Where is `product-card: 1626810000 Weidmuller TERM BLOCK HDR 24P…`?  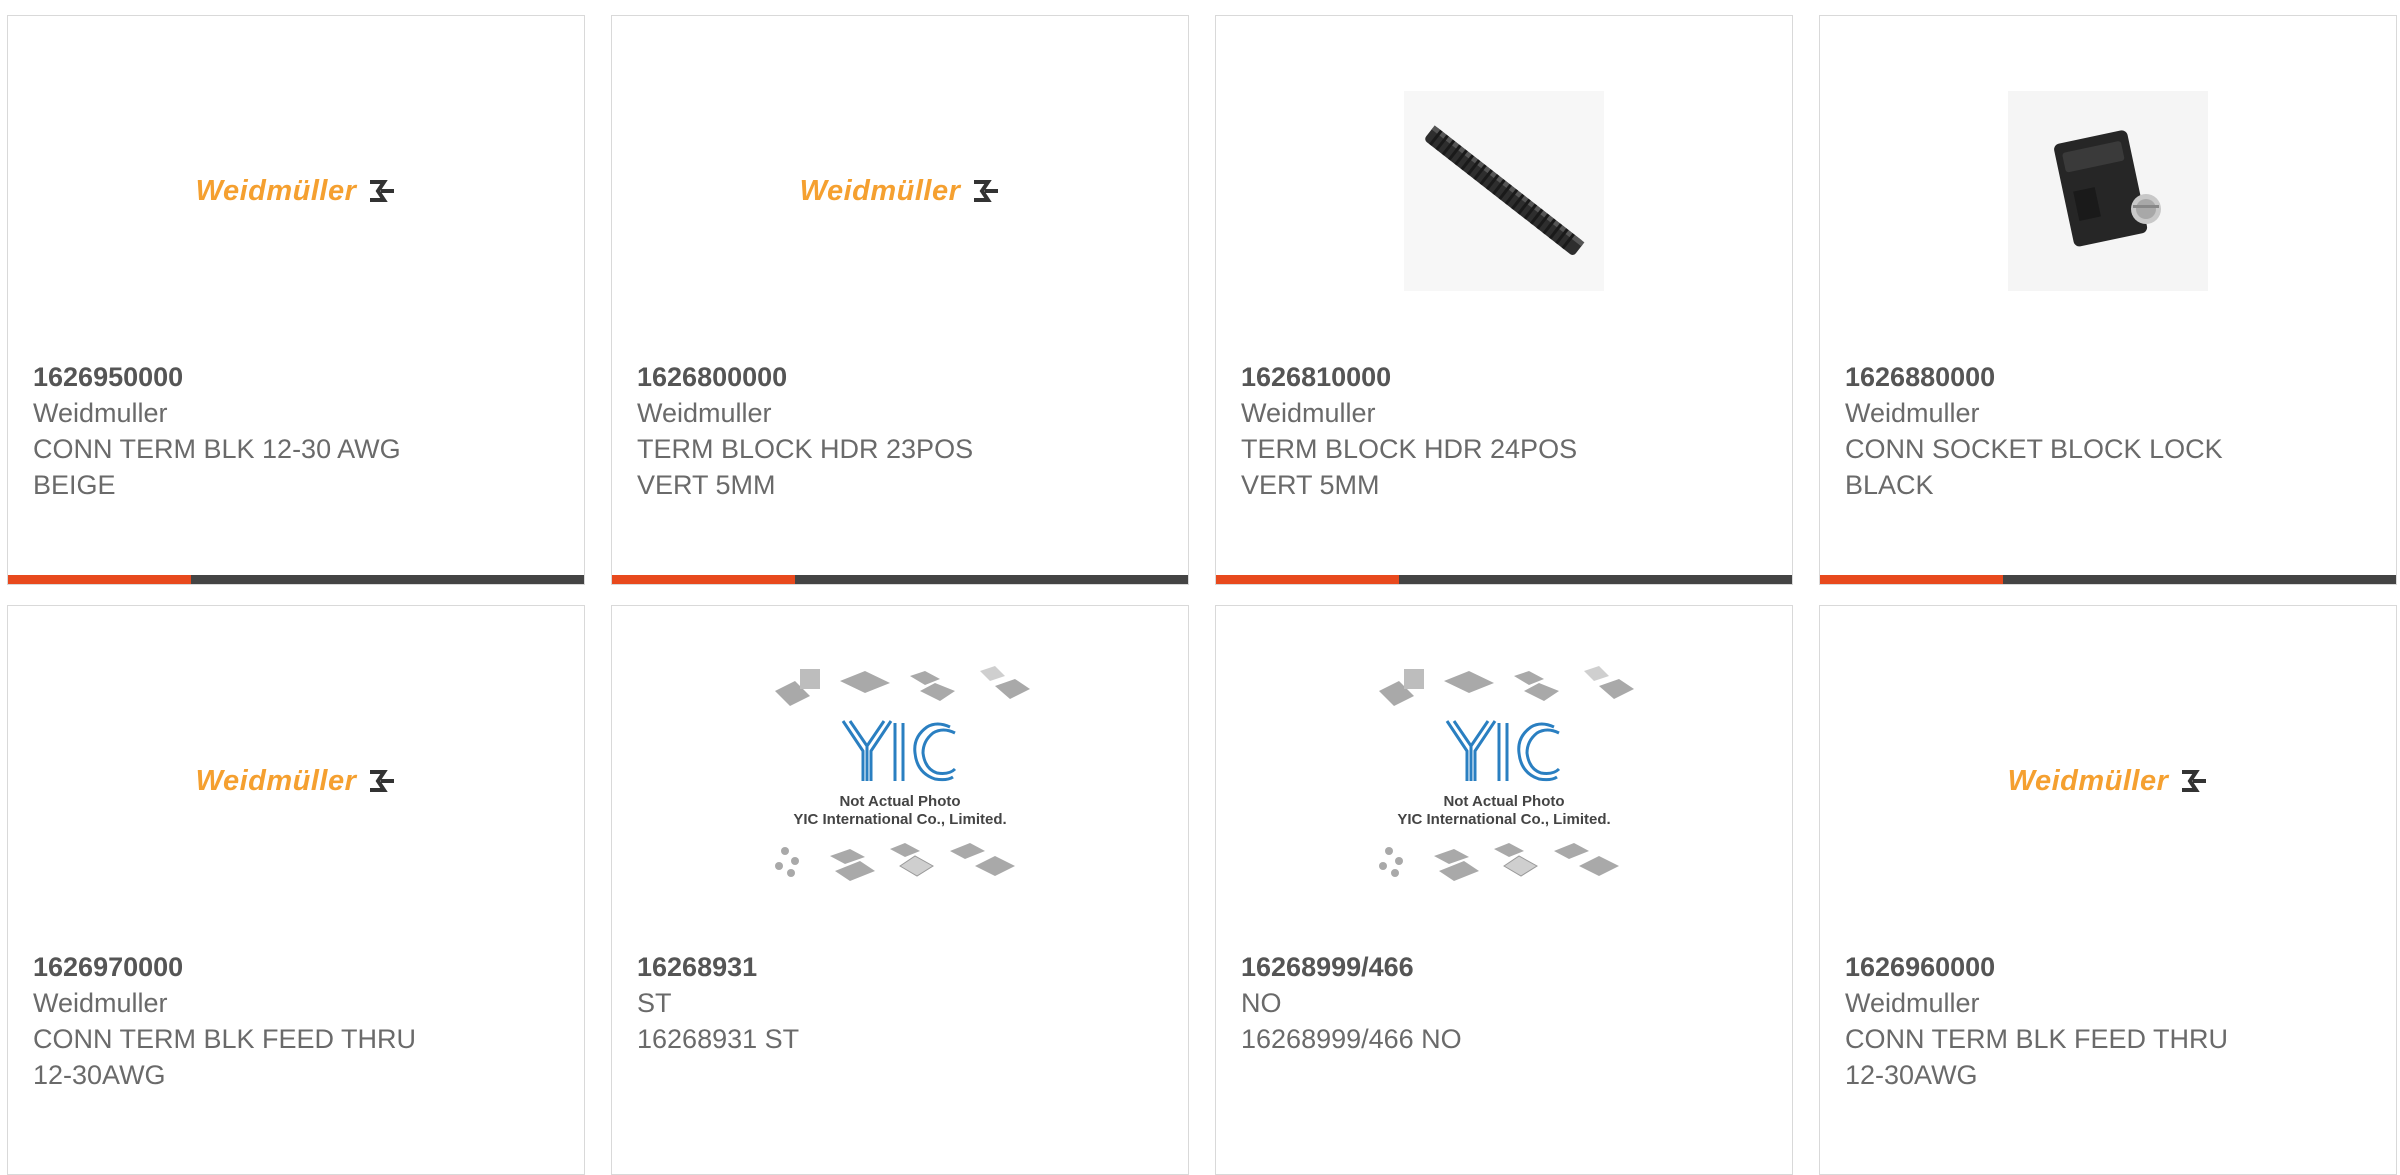 product-card: 1626810000 Weidmuller TERM BLOCK HDR 24P… is located at coordinates (1504, 300).